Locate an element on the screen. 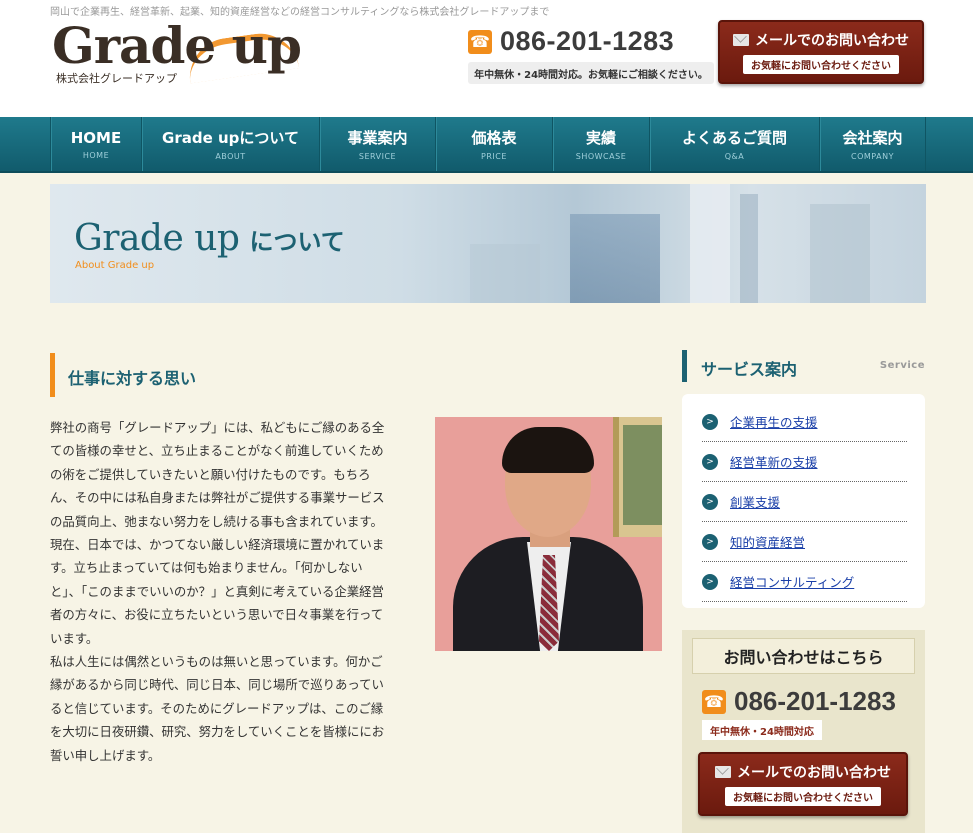 Image resolution: width=973 pixels, height=833 pixels. service-link: 経営コンサルティング is located at coordinates (792, 581).